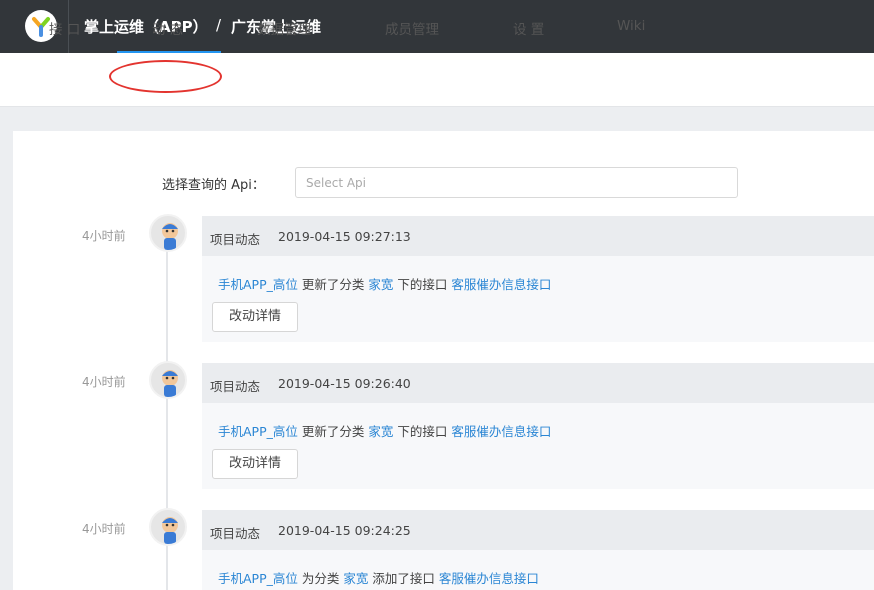  I want to click on tab-member-management: 成员管理, so click(412, 28).